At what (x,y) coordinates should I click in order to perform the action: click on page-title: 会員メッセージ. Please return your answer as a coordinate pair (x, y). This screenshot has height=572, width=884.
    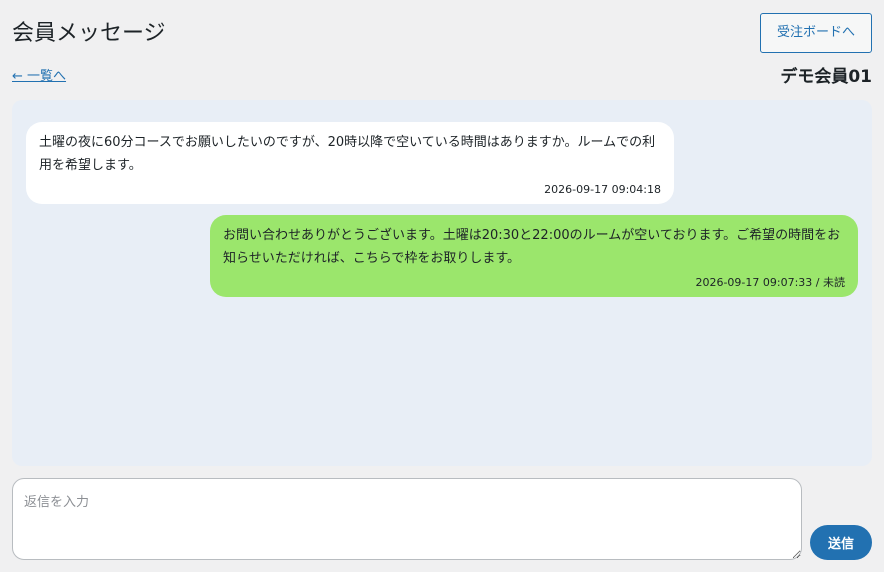
    Looking at the image, I should click on (89, 33).